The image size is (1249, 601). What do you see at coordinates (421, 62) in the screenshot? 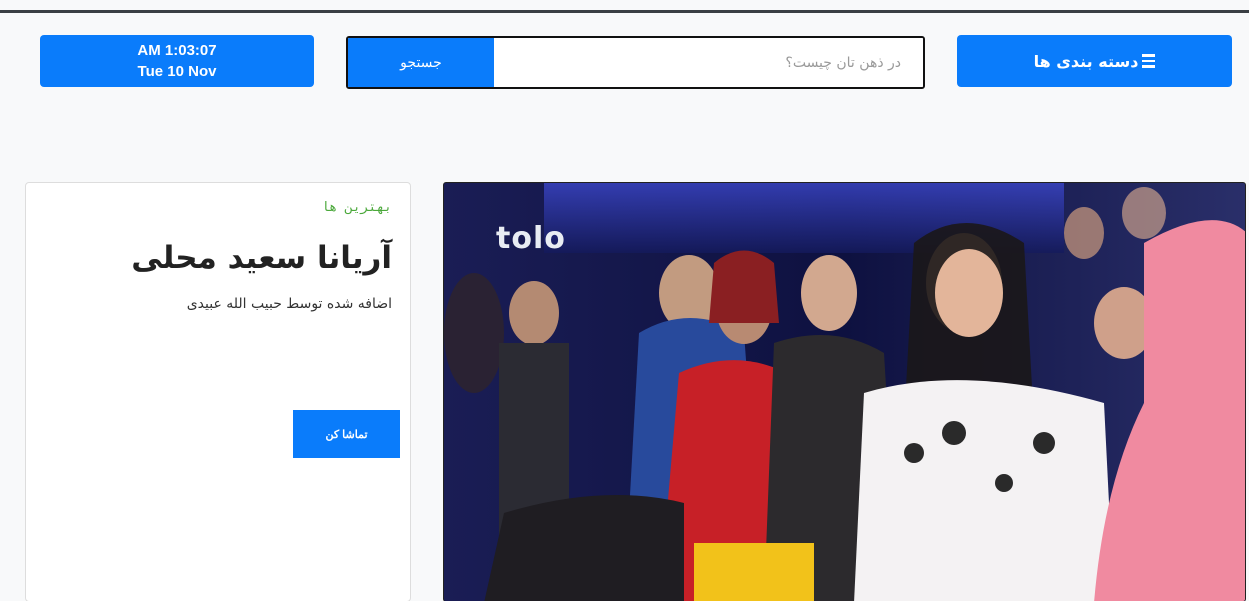
I see `search-button: جستجو` at bounding box center [421, 62].